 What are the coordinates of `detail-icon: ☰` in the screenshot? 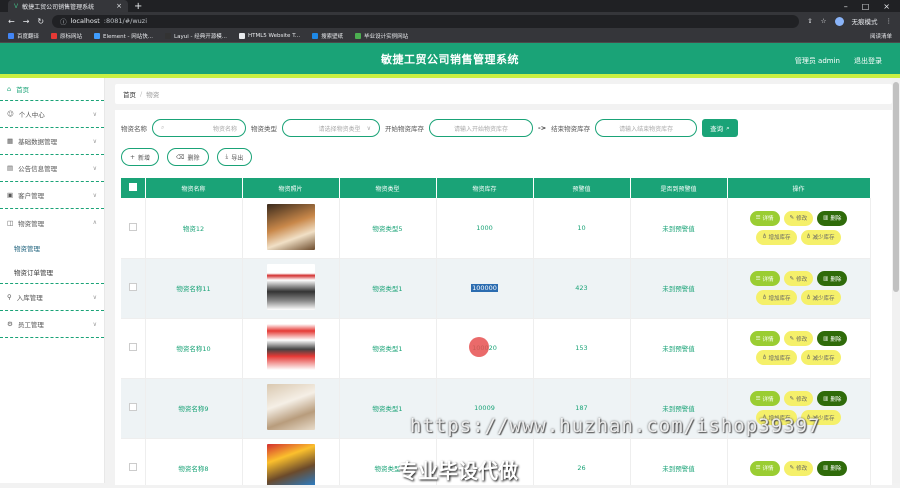 It's located at (758, 468).